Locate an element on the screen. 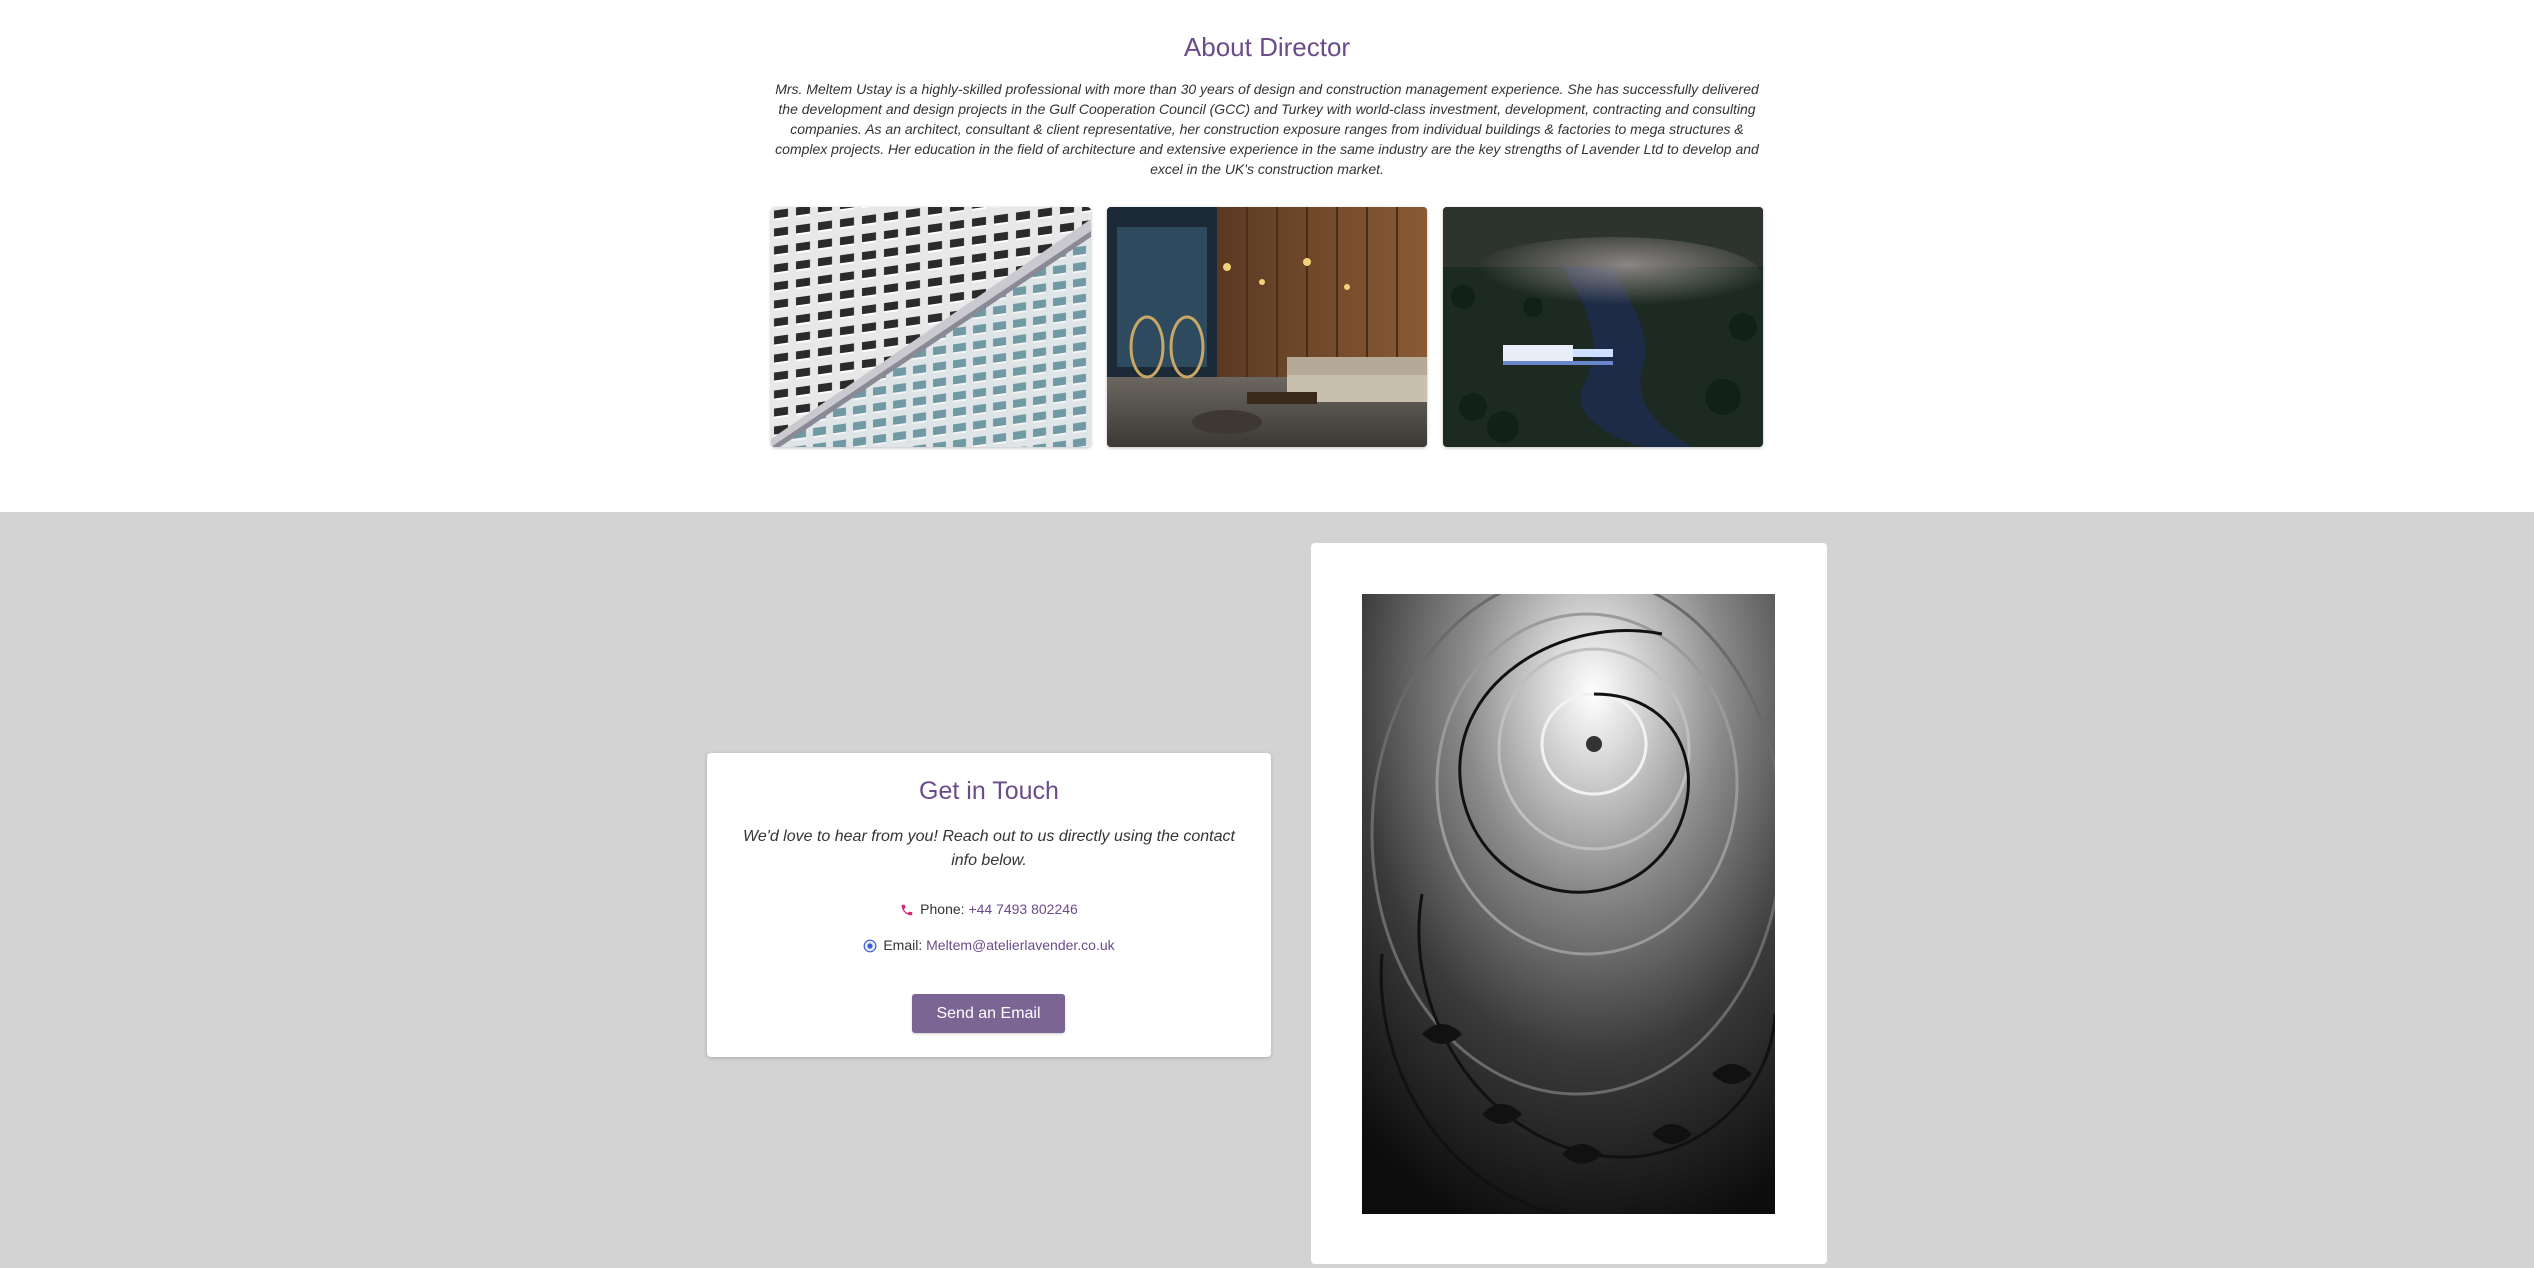  interior-lounge-photo is located at coordinates (1267, 327).